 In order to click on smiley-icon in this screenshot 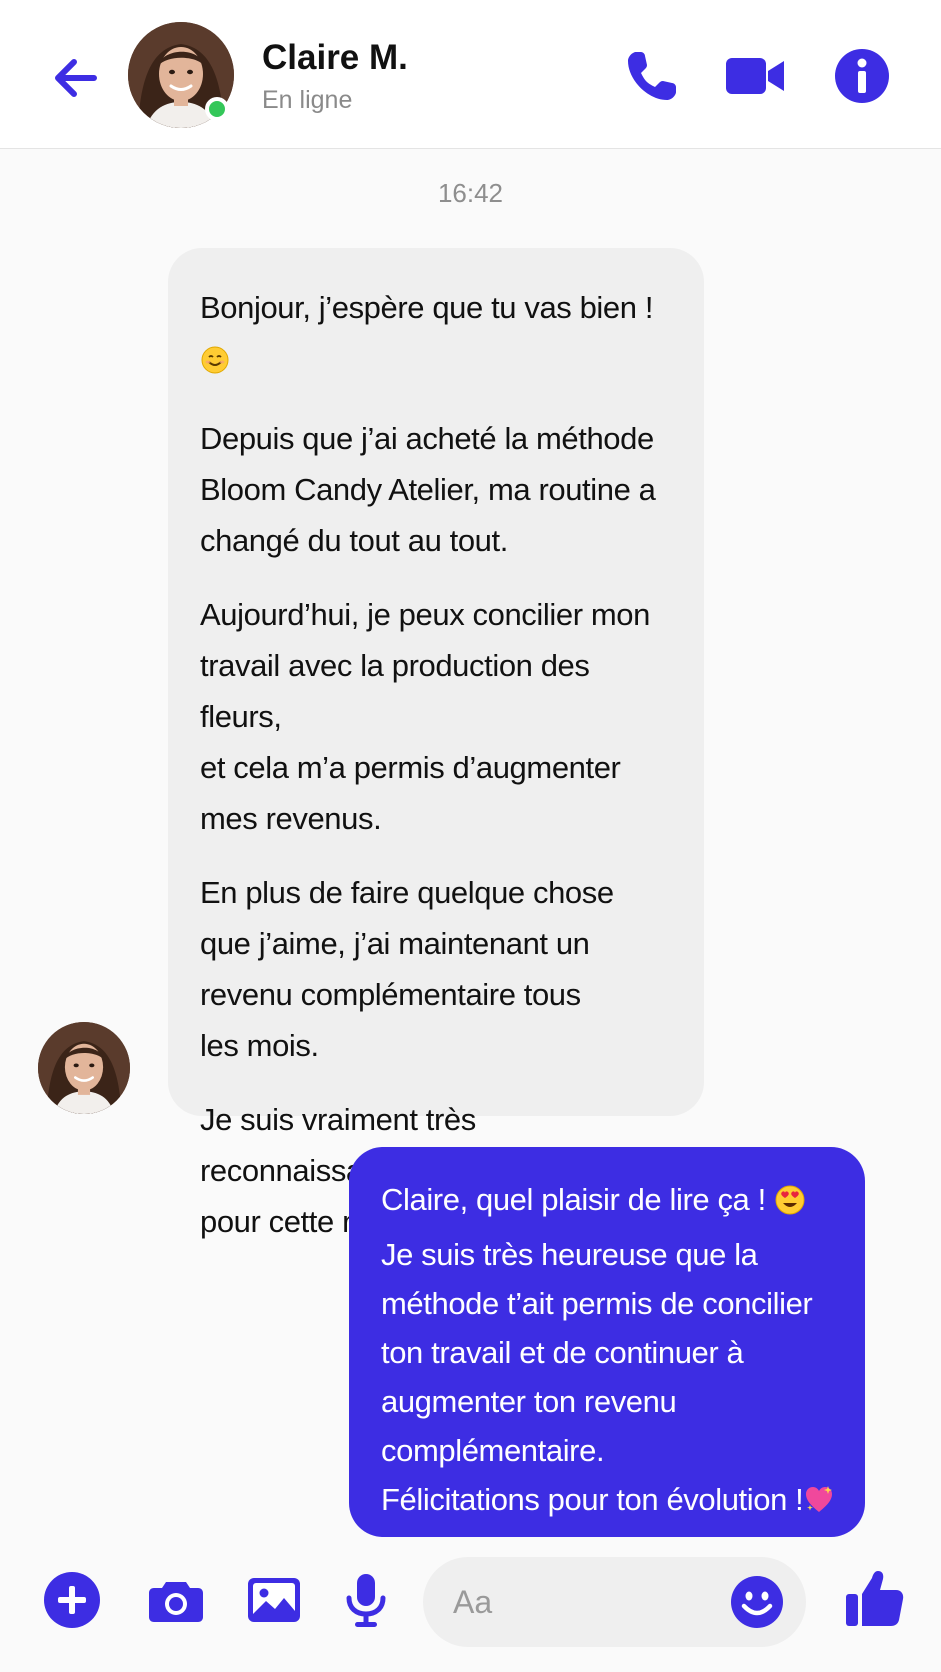, I will do `click(757, 1602)`.